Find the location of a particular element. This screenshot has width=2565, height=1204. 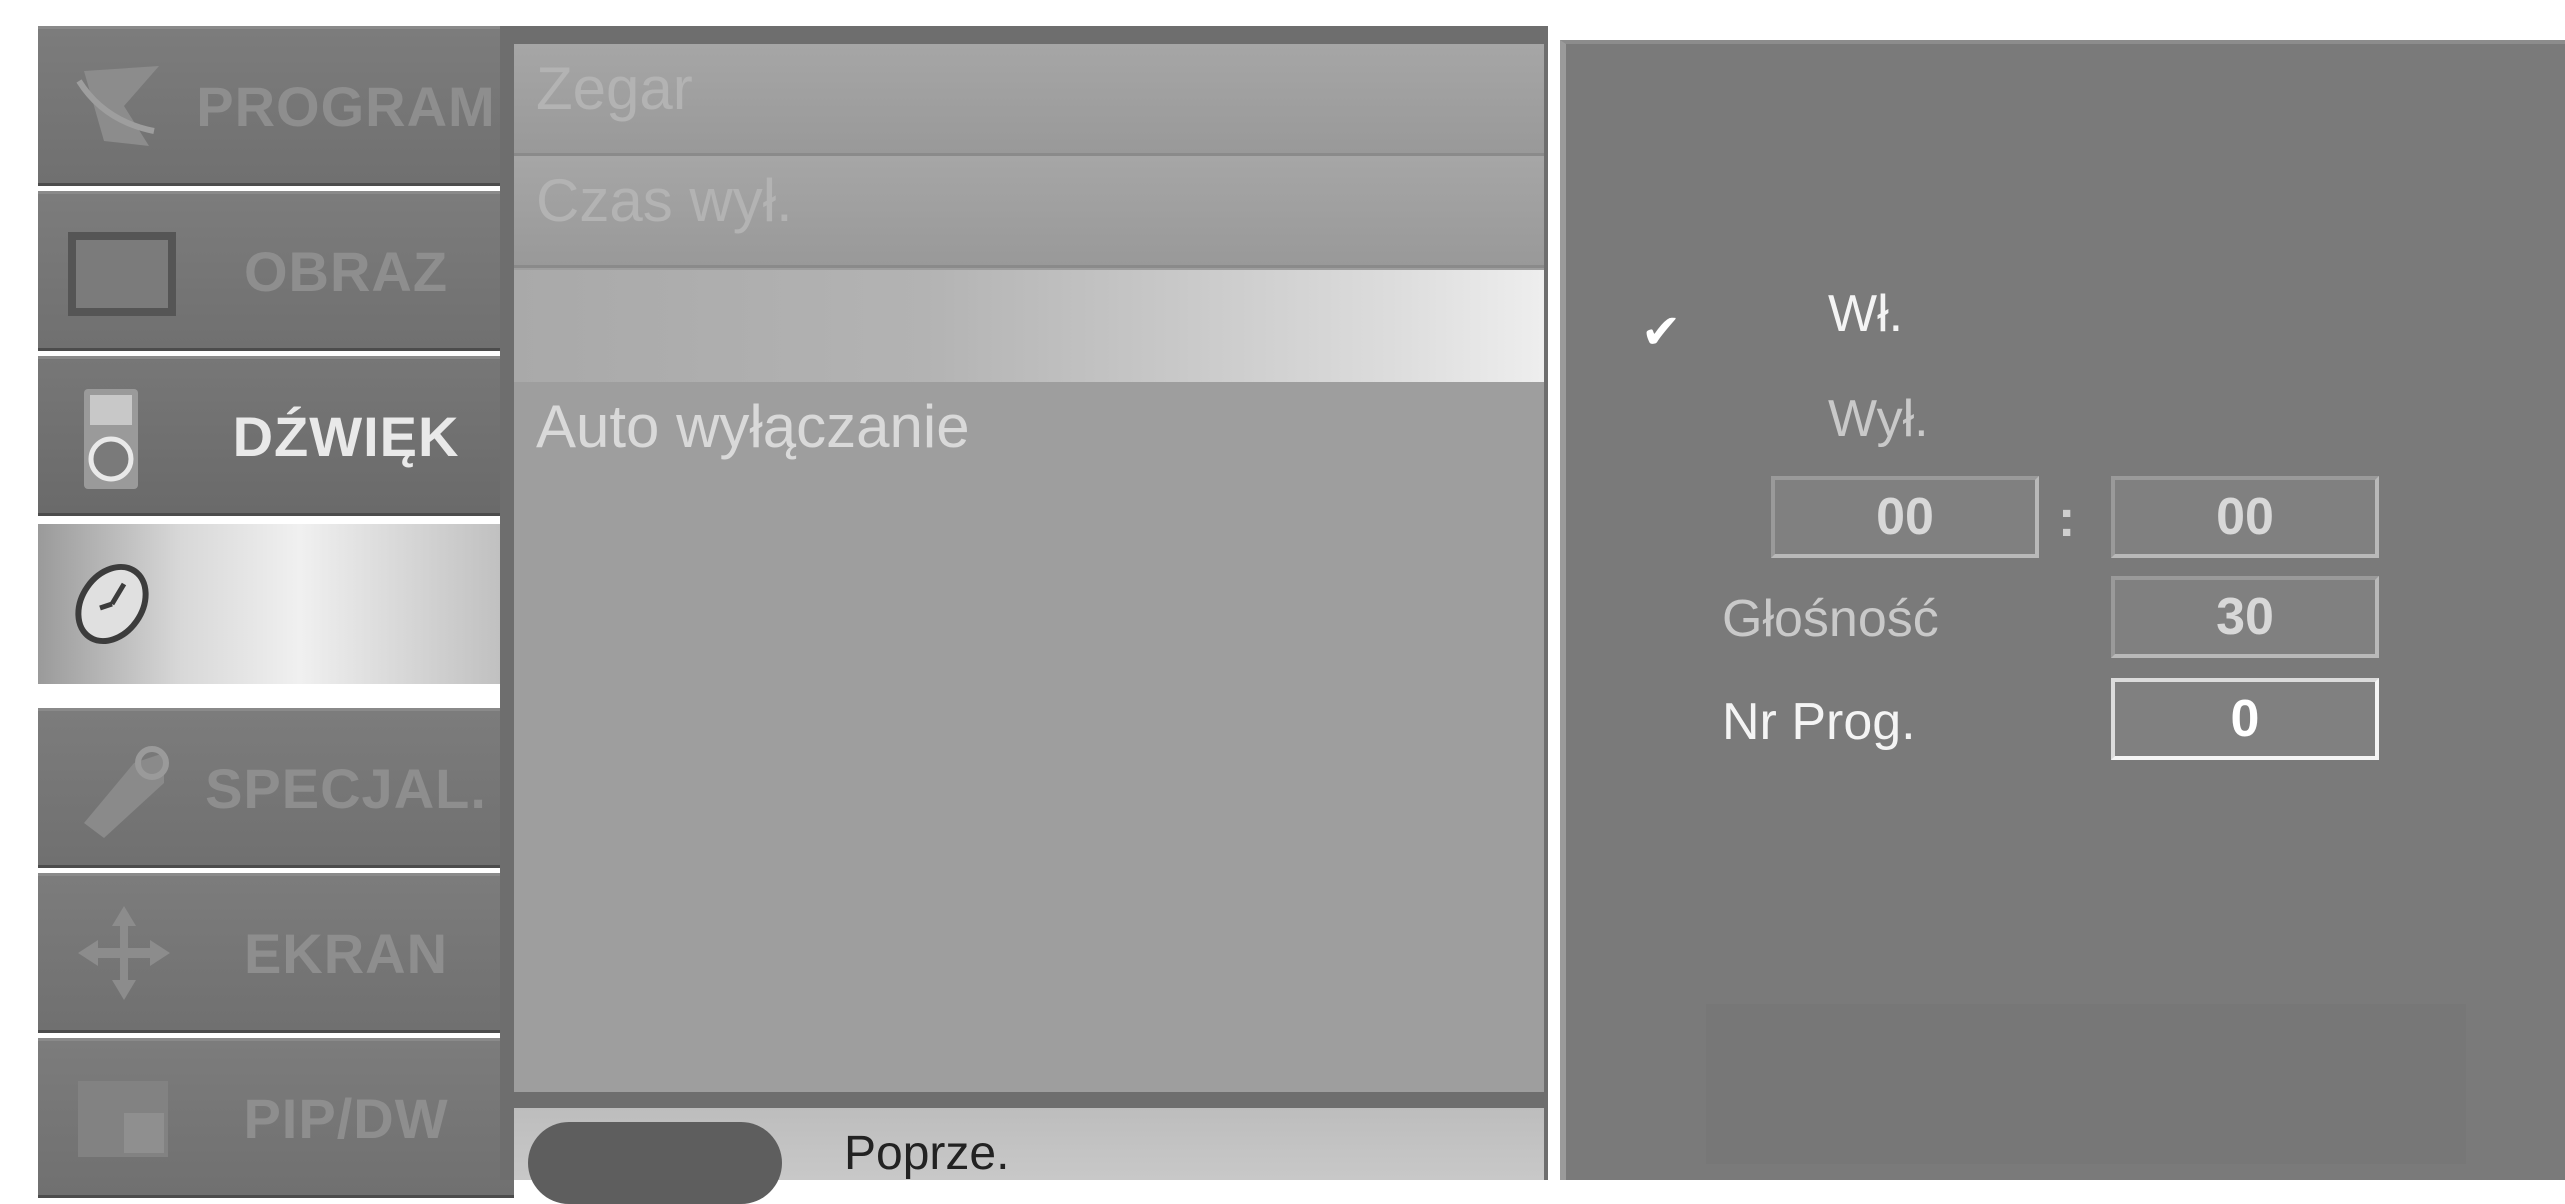

menu-item-zegar: Zegar is located at coordinates (1029, 100).